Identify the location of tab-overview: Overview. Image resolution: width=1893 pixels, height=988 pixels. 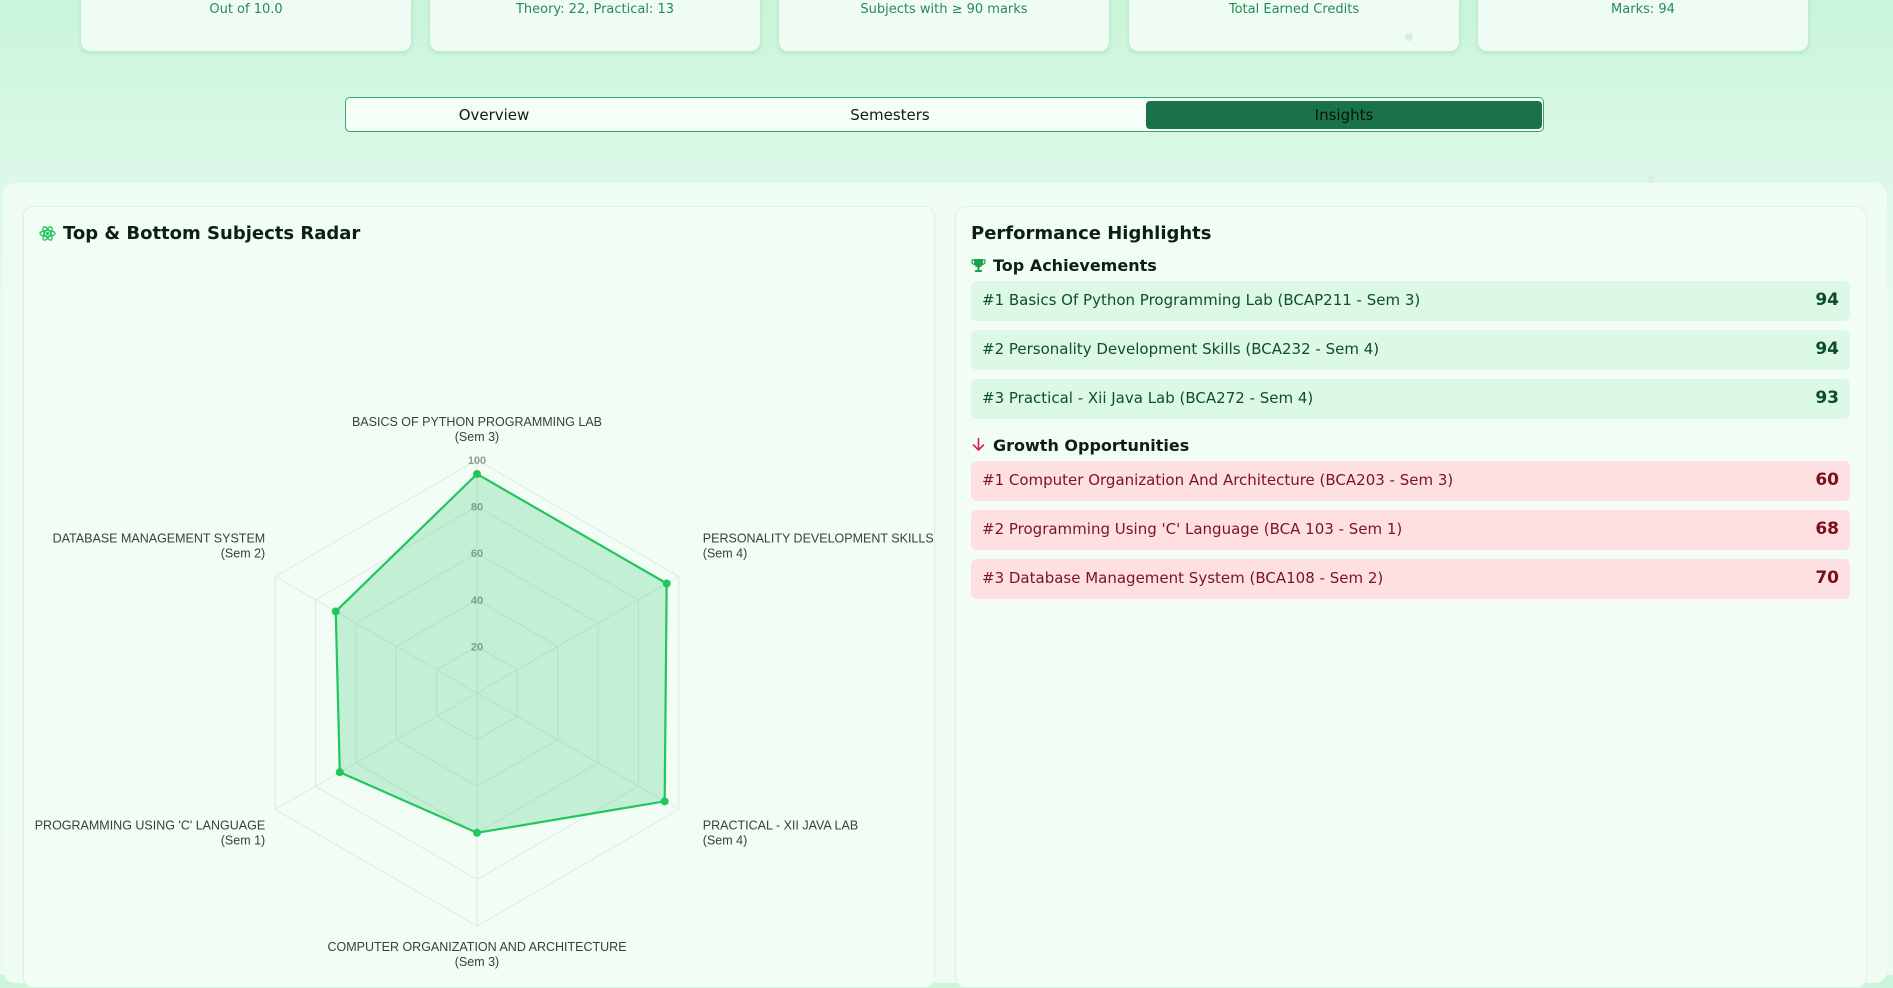
(494, 115).